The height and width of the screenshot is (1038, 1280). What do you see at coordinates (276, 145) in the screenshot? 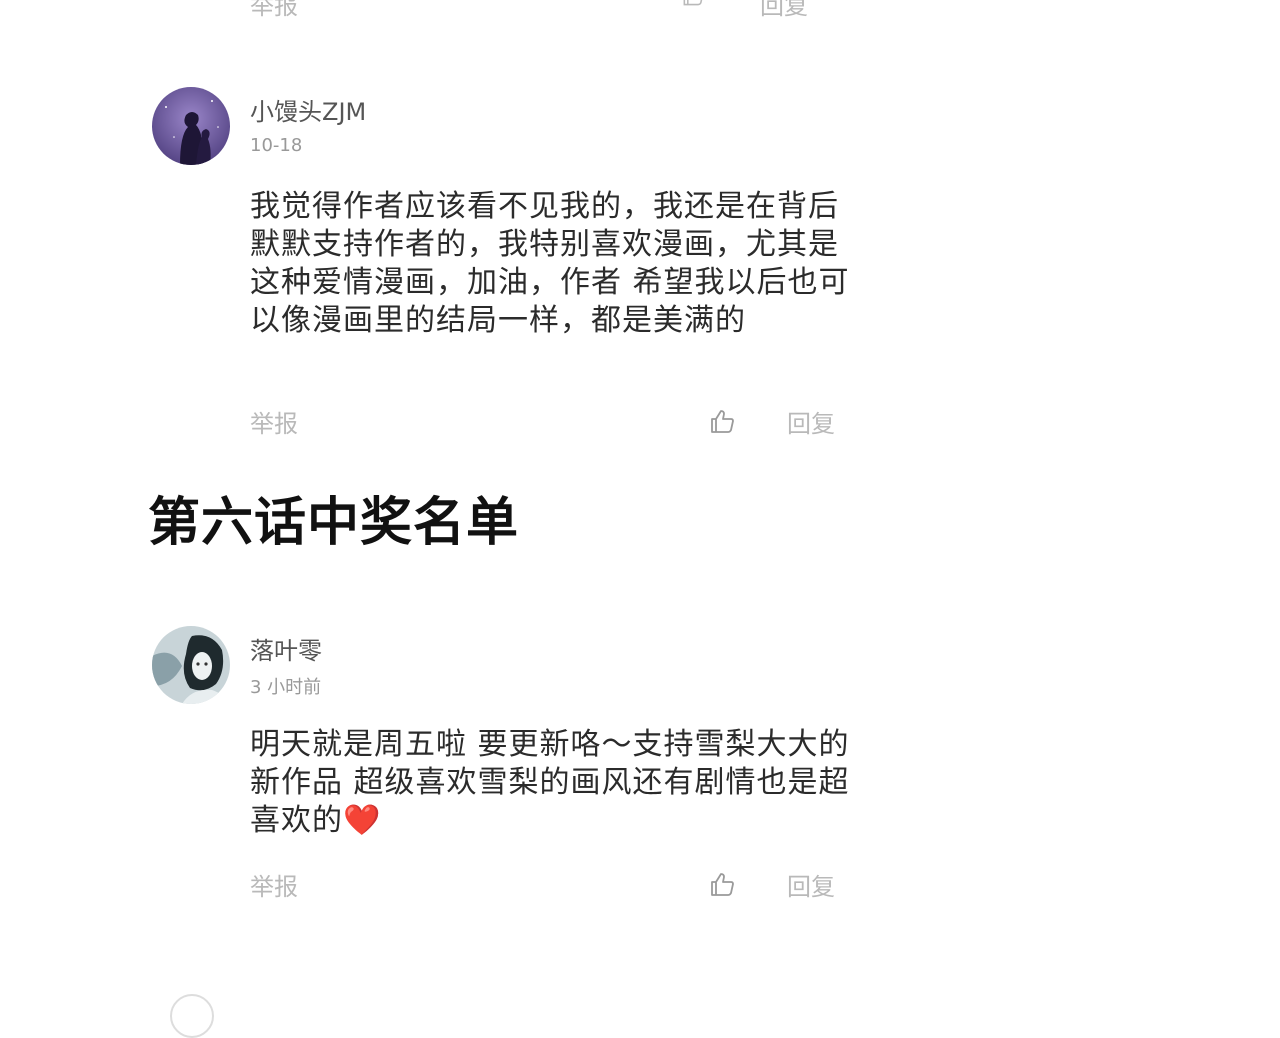
I see `comment-time: 10-18` at bounding box center [276, 145].